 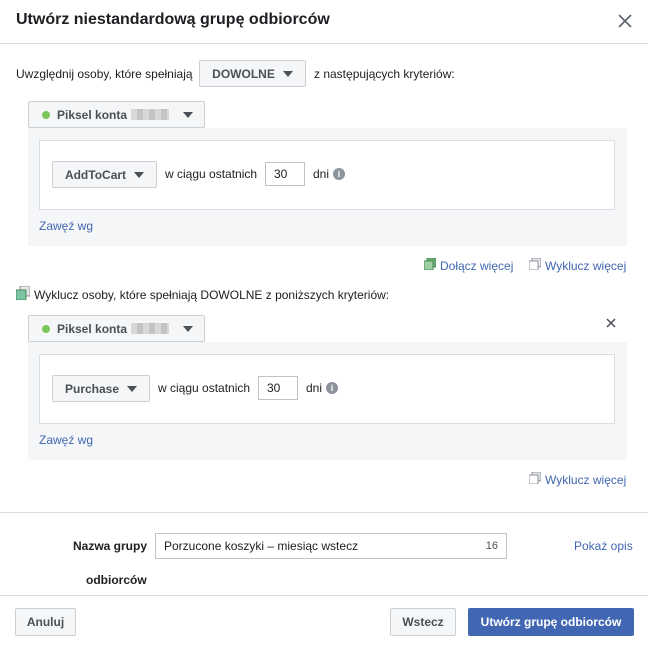 What do you see at coordinates (110, 546) in the screenshot?
I see `audience-name-label: Nazwa grupy` at bounding box center [110, 546].